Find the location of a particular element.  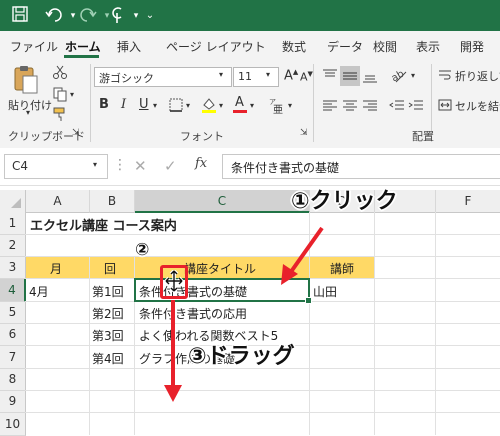

annotation-click: ①クリック is located at coordinates (344, 201).